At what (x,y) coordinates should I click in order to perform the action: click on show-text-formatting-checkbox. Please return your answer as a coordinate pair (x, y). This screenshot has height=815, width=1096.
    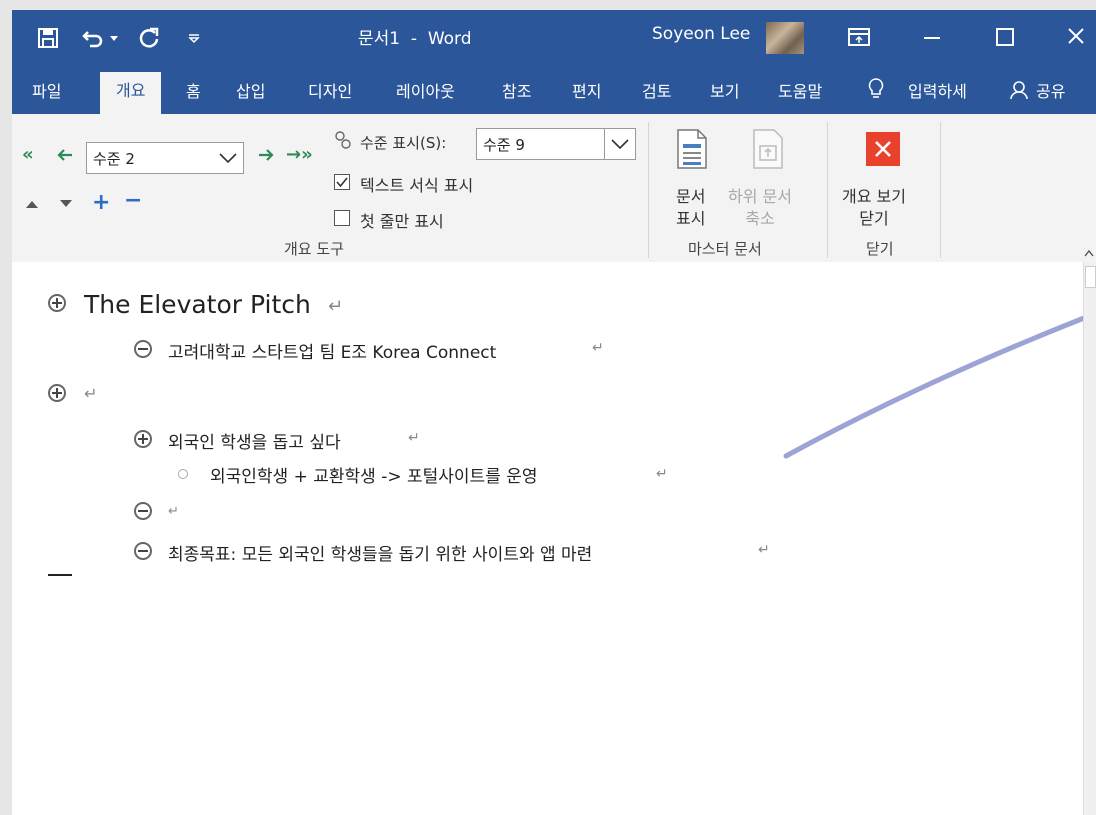
    Looking at the image, I should click on (342, 182).